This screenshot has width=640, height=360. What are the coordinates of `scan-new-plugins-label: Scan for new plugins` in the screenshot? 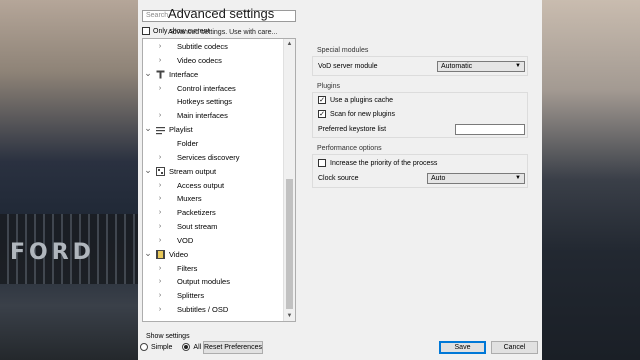 It's located at (362, 114).